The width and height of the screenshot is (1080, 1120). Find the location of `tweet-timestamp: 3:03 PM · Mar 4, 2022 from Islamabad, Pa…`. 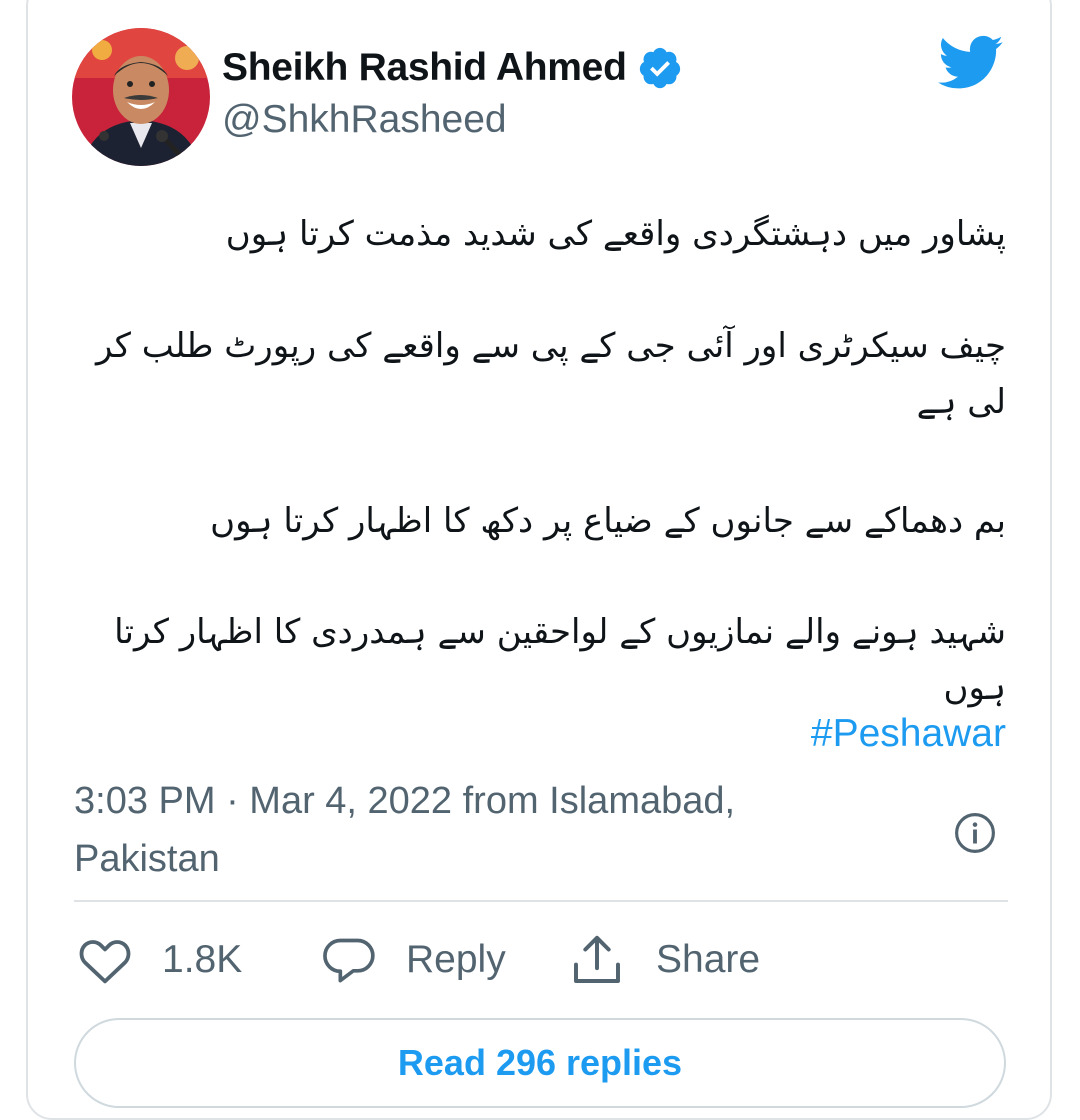

tweet-timestamp: 3:03 PM · Mar 4, 2022 from Islamabad, Pa… is located at coordinates (464, 830).